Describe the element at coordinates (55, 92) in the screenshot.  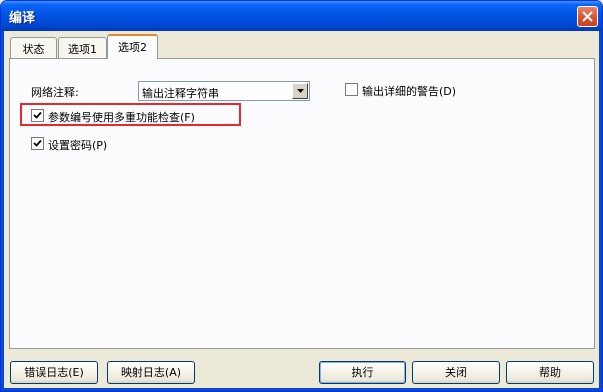
I see `network-comment-label: 网络注释:` at that location.